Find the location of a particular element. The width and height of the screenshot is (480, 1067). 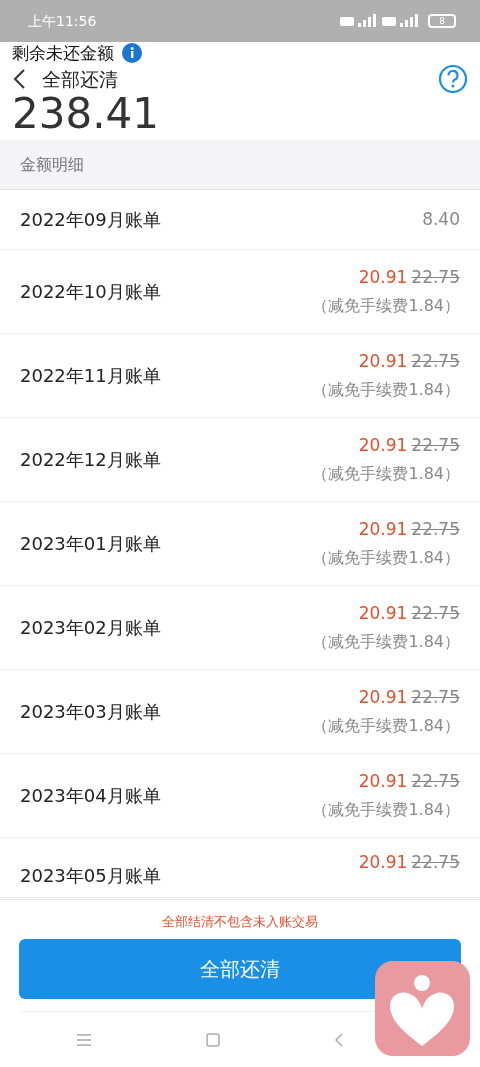

bill-month: 2023年02月账单 is located at coordinates (90, 628).